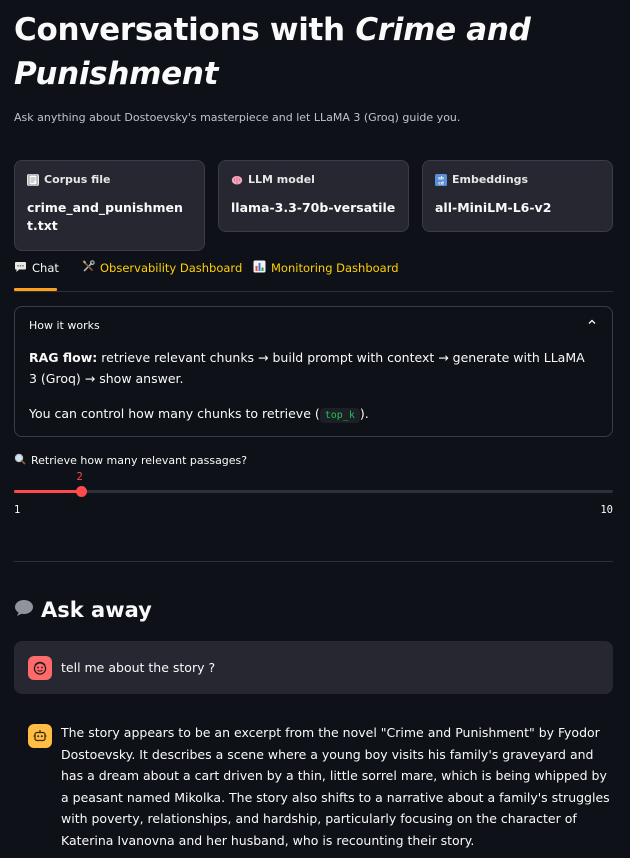  Describe the element at coordinates (79, 477) in the screenshot. I see `slider-value: 2` at that location.